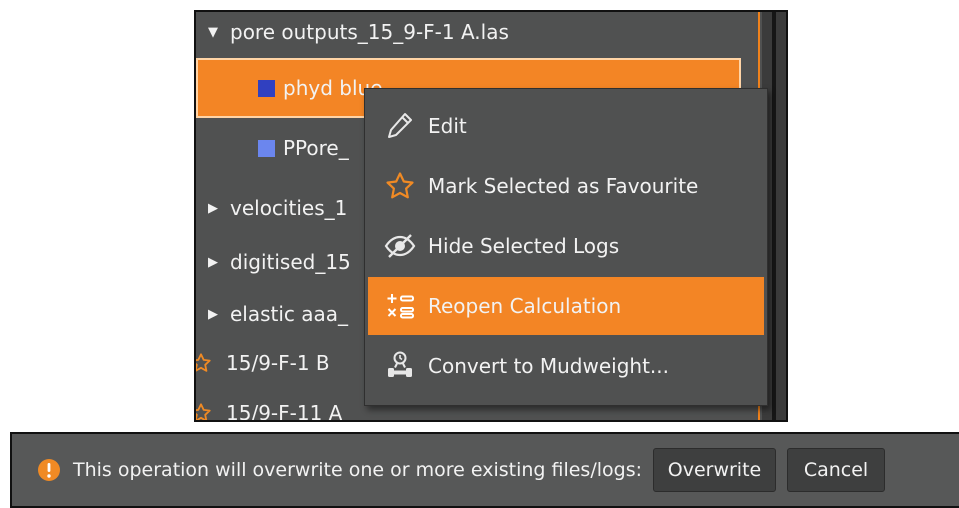 This screenshot has width=959, height=508. I want to click on scrollbar-thumb, so click(774, 216).